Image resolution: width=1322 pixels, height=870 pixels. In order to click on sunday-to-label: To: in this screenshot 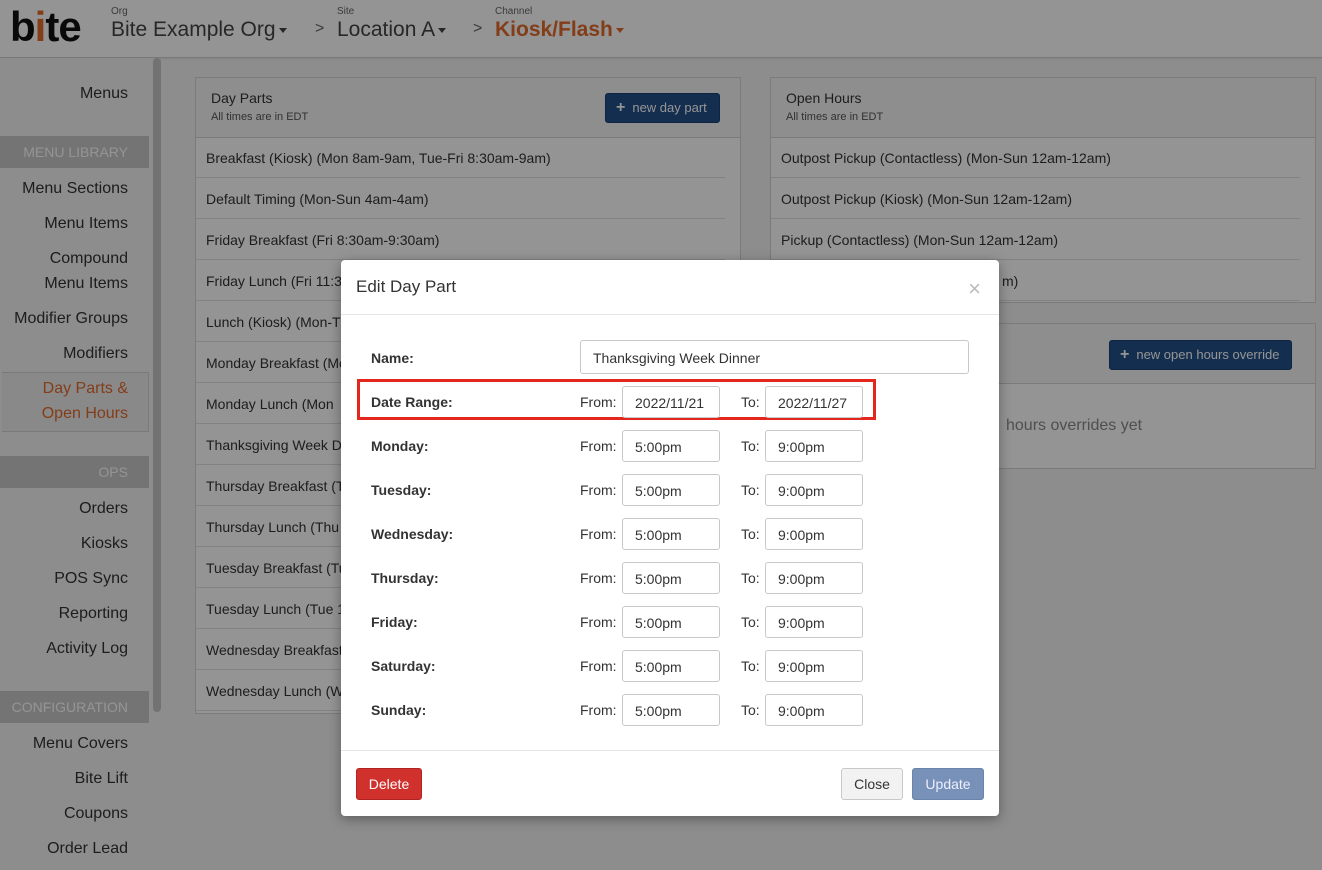, I will do `click(750, 710)`.